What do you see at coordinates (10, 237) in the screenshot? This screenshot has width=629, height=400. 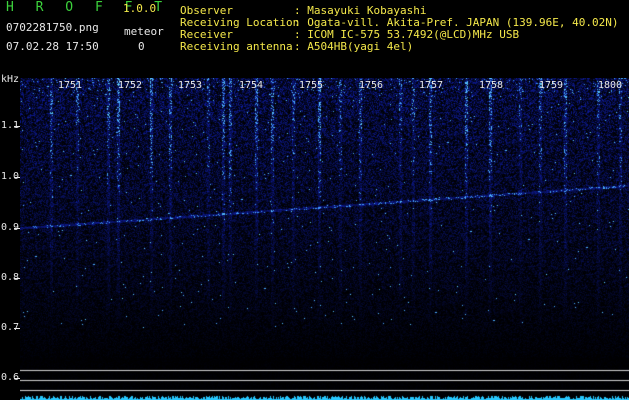 I see `y-axis: kHz 1.1 1.0 0.9 0.8 0.7 0.6` at bounding box center [10, 237].